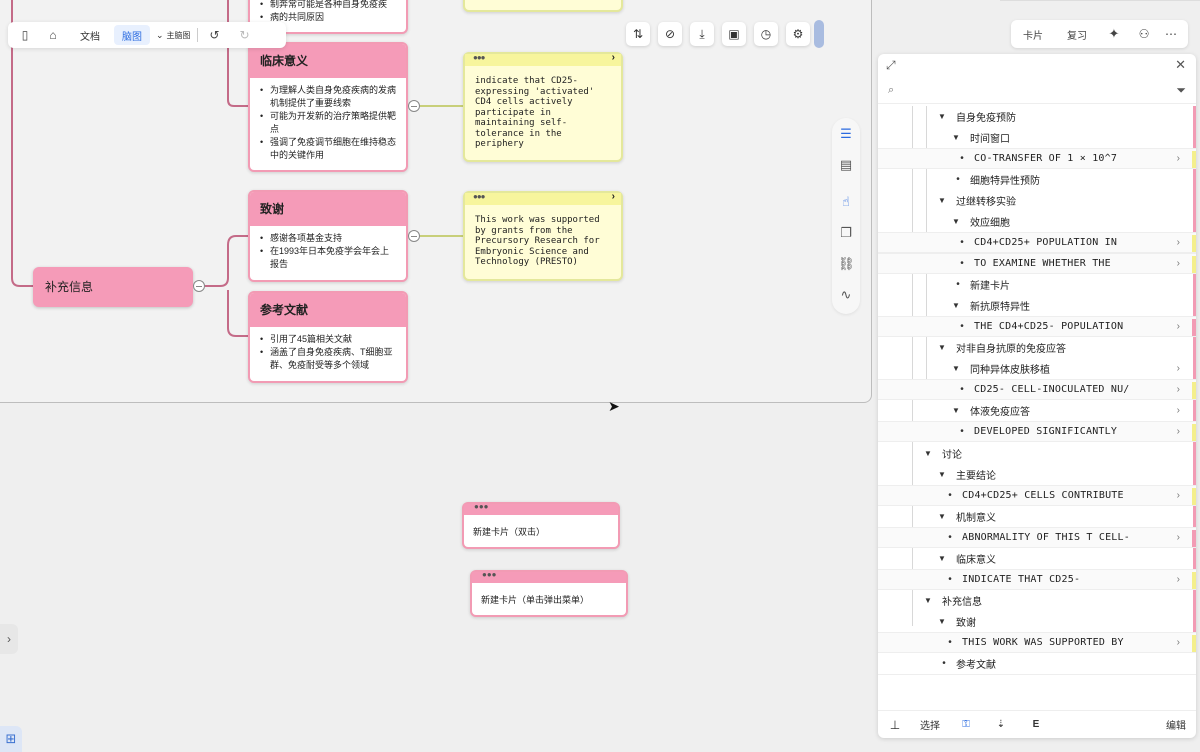 The height and width of the screenshot is (752, 1200). Describe the element at coordinates (1037, 158) in the screenshot. I see `outline-card-row: • CO-TRANSFER OF 1 × 10^7 ›` at that location.